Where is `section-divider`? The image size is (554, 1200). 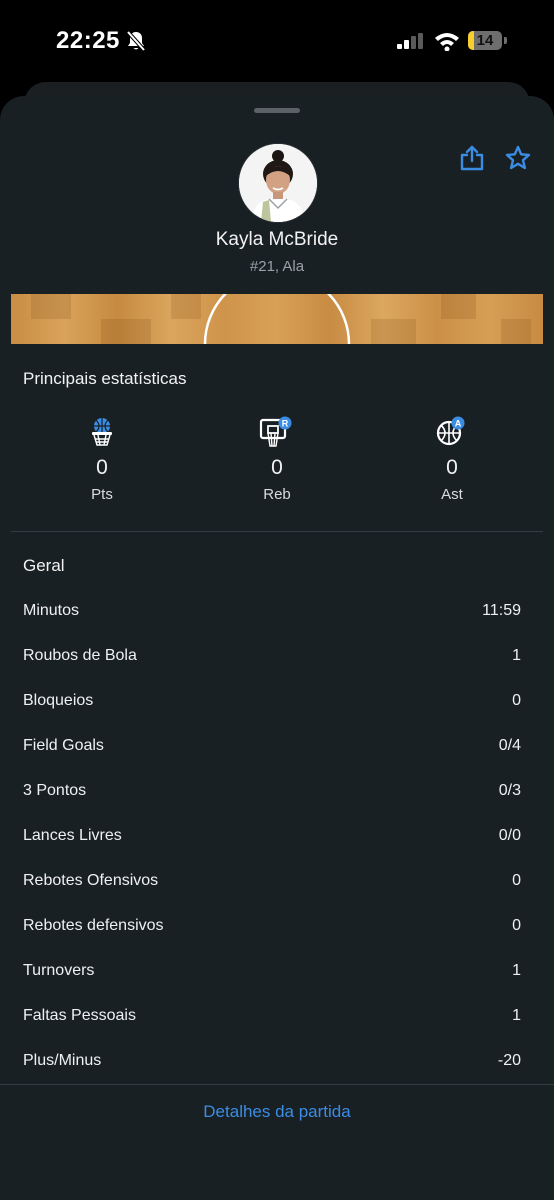 section-divider is located at coordinates (277, 531).